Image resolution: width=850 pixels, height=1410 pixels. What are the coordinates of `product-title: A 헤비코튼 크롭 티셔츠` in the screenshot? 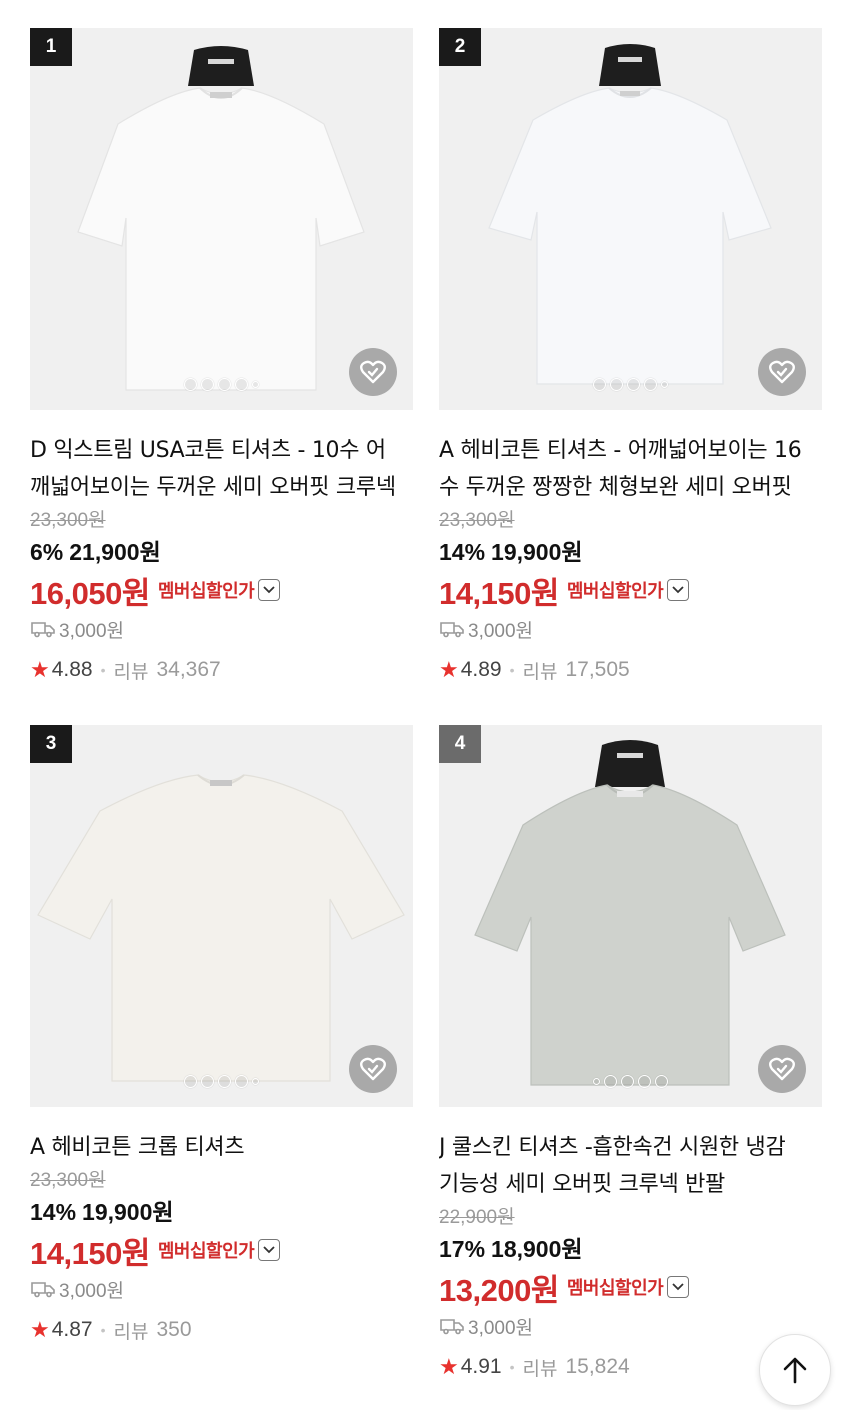 It's located at (215, 1147).